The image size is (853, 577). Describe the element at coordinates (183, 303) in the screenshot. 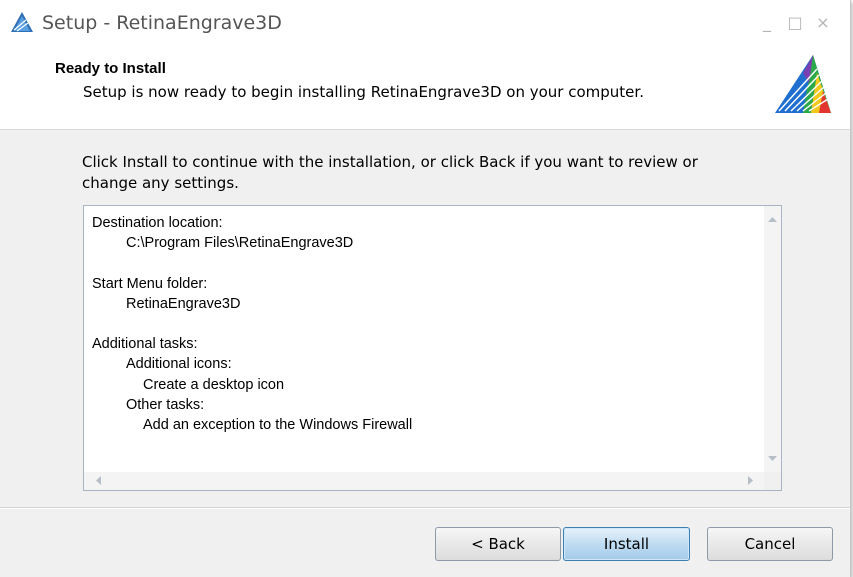

I see `startmenu-value: RetinaEngrave3D` at that location.